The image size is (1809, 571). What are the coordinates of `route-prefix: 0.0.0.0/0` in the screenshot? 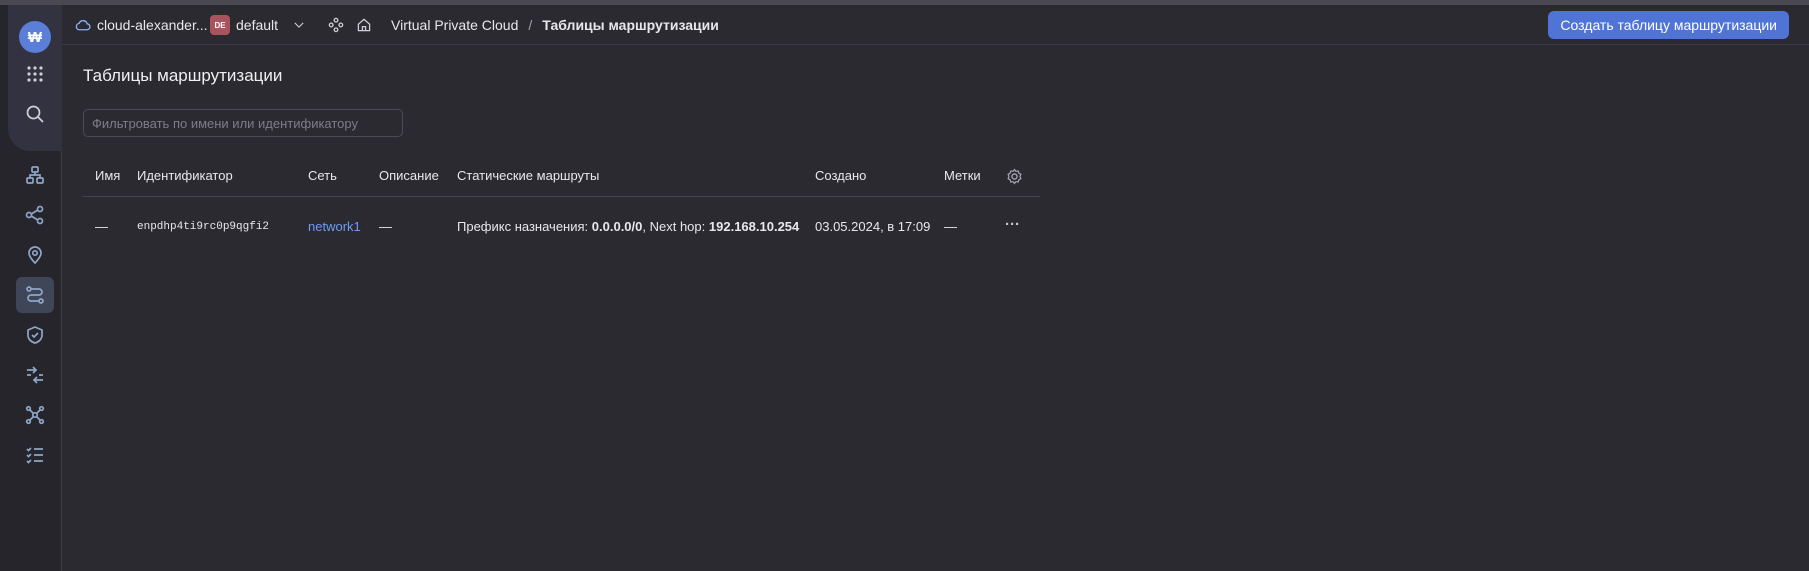 It's located at (617, 226).